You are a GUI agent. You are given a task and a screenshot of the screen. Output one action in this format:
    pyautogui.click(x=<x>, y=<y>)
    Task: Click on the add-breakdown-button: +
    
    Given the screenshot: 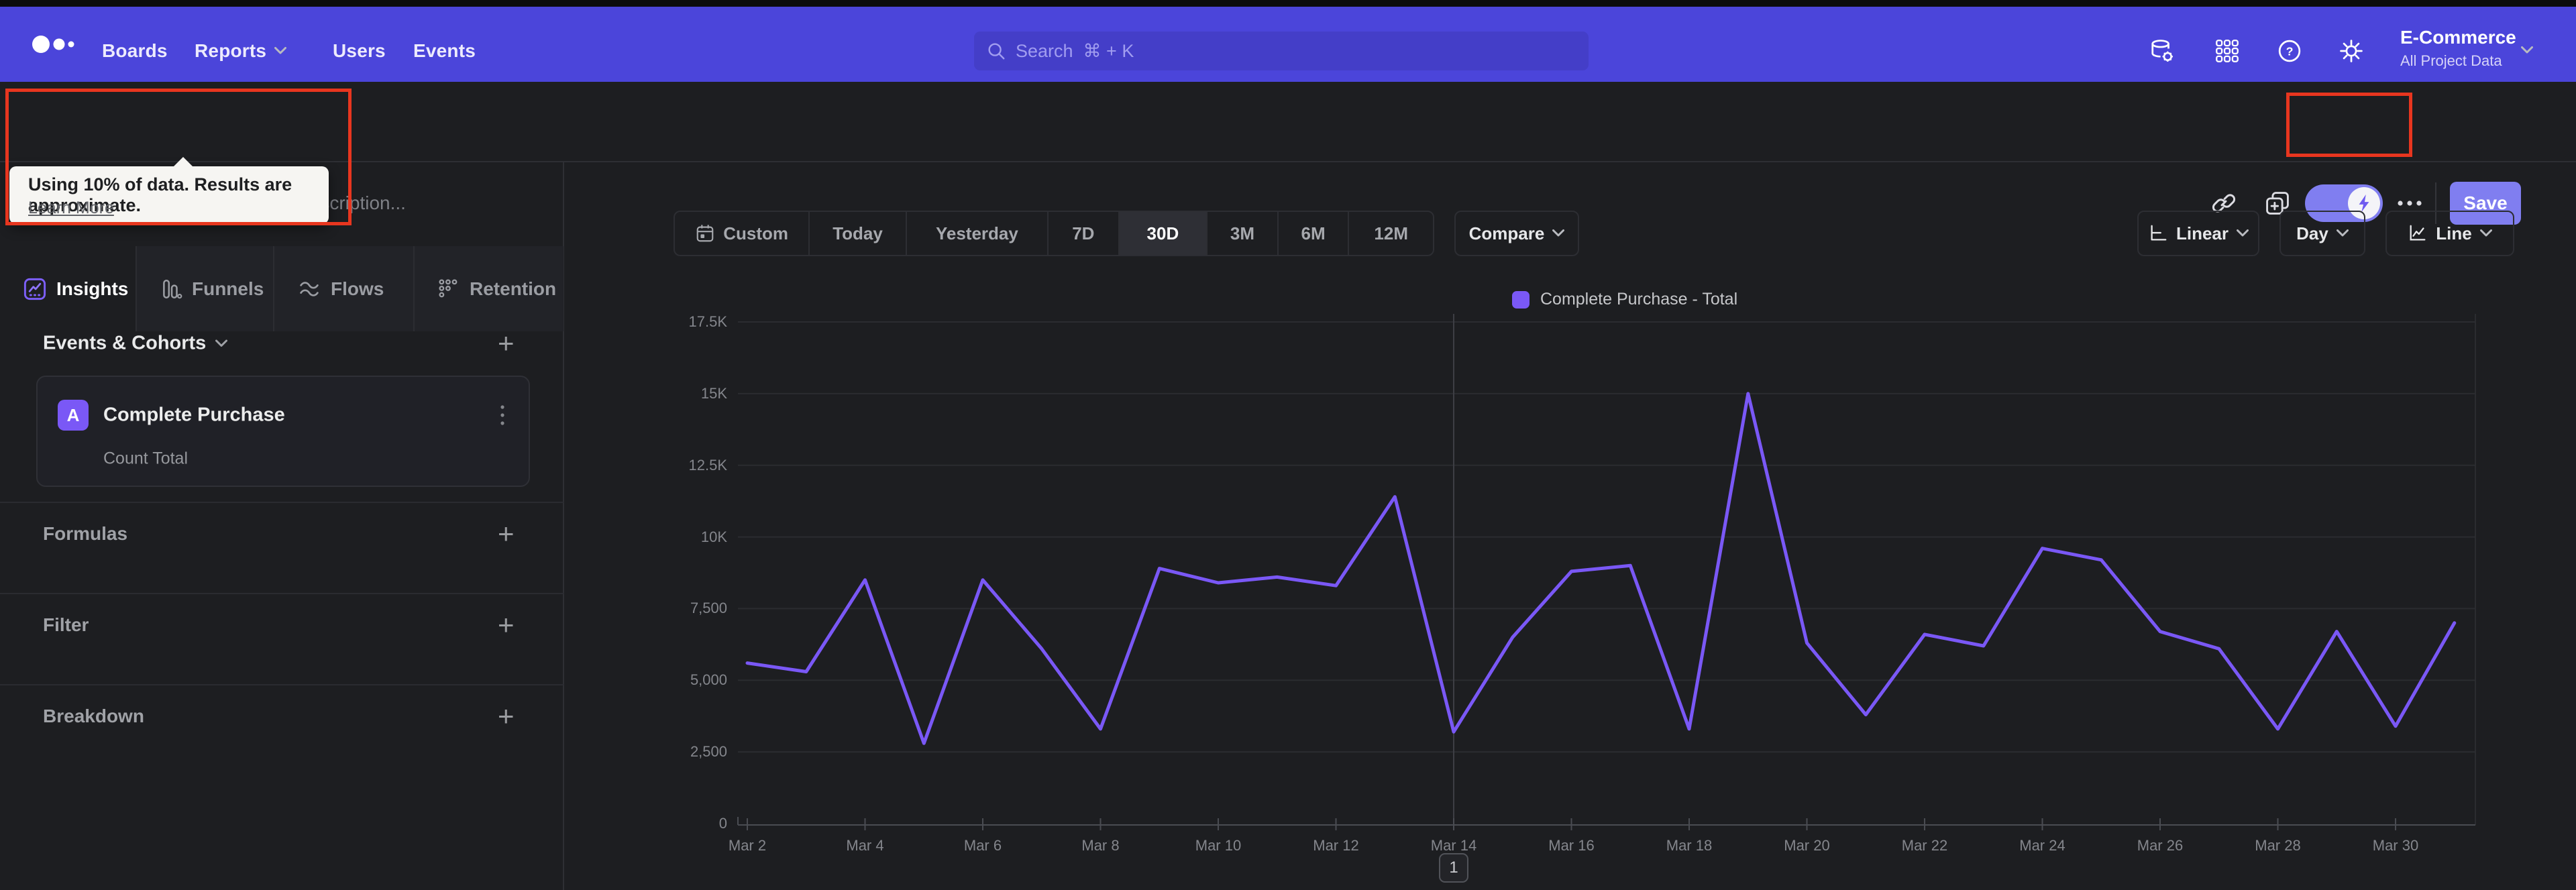 What is the action you would take?
    pyautogui.click(x=506, y=716)
    